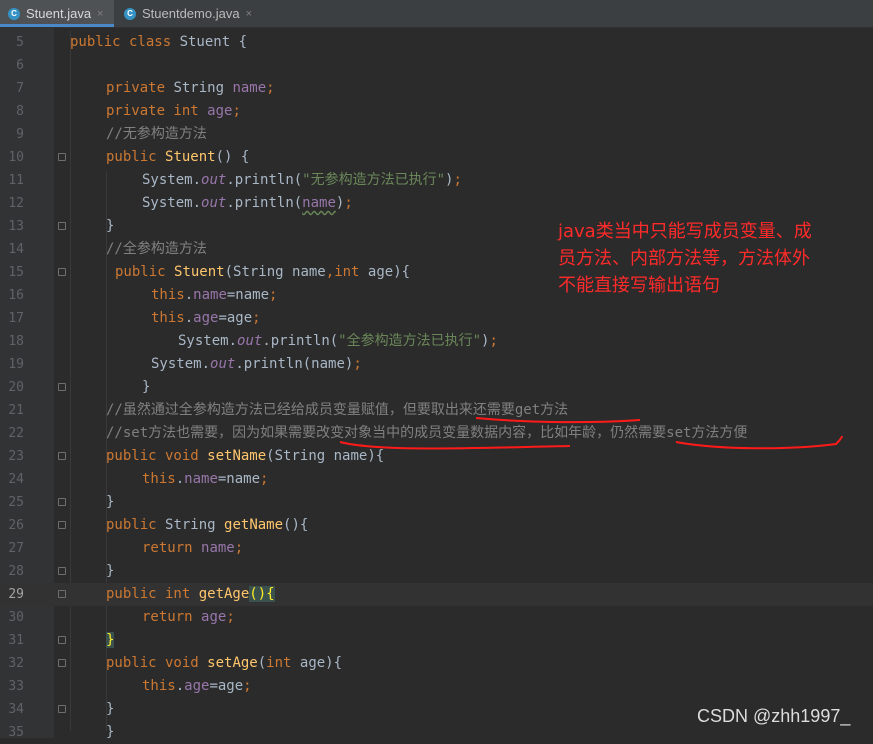  What do you see at coordinates (16, 410) in the screenshot?
I see `line-number: 21` at bounding box center [16, 410].